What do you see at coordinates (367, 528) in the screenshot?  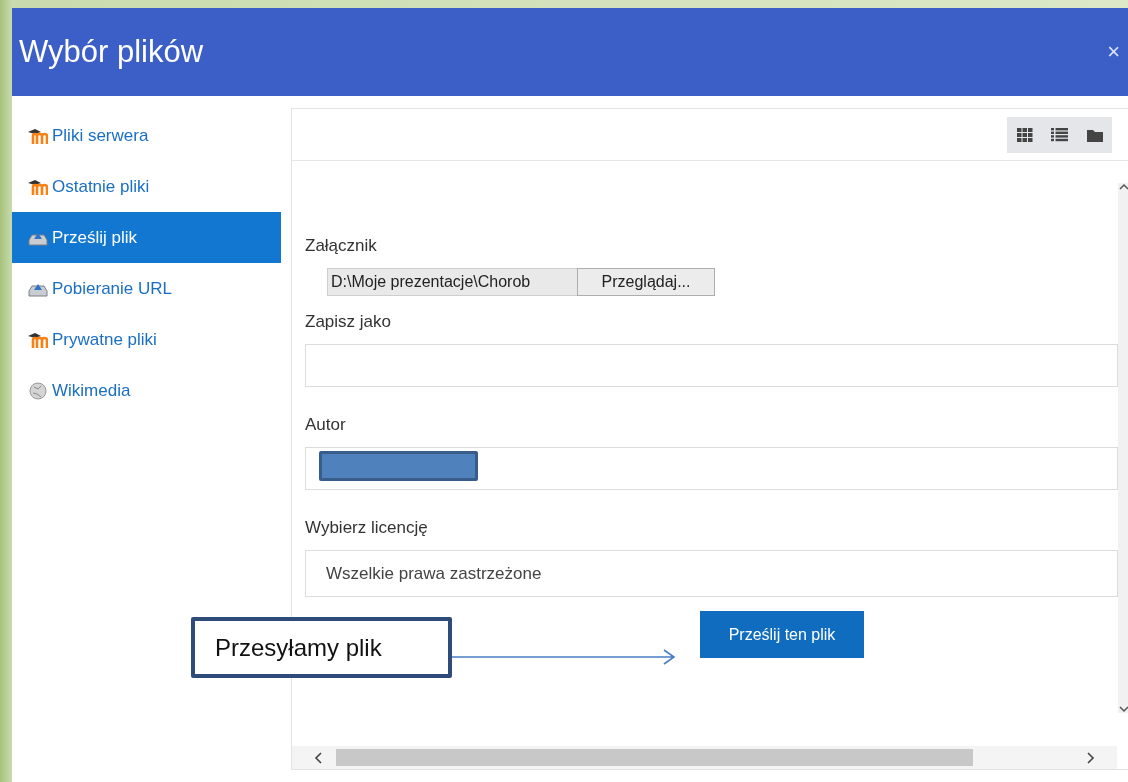 I see `field-label: Wybierz licencję` at bounding box center [367, 528].